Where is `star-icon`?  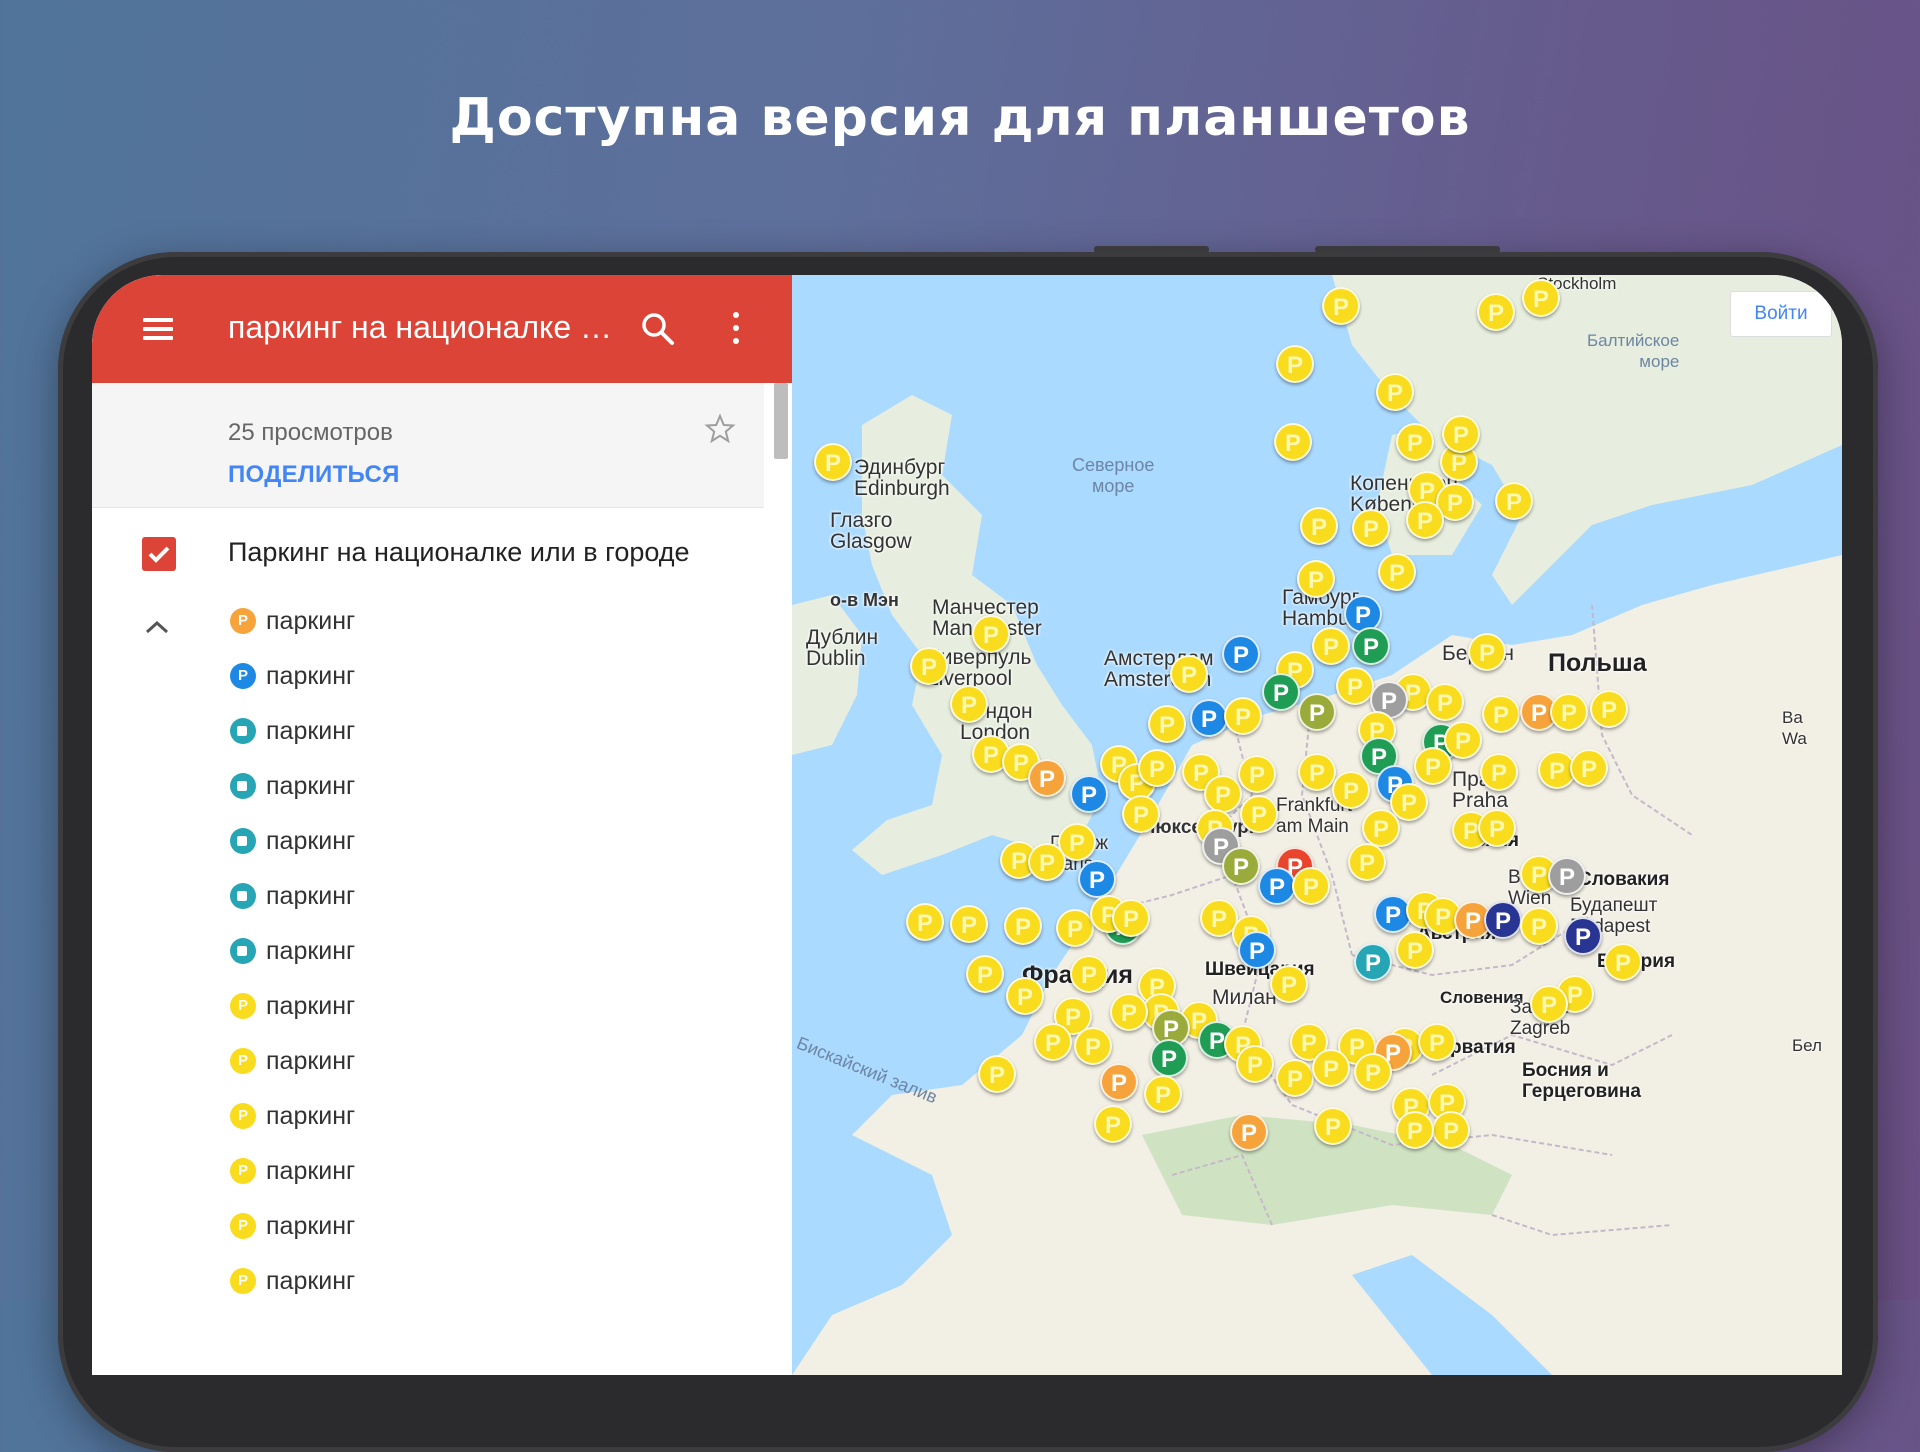 star-icon is located at coordinates (720, 429).